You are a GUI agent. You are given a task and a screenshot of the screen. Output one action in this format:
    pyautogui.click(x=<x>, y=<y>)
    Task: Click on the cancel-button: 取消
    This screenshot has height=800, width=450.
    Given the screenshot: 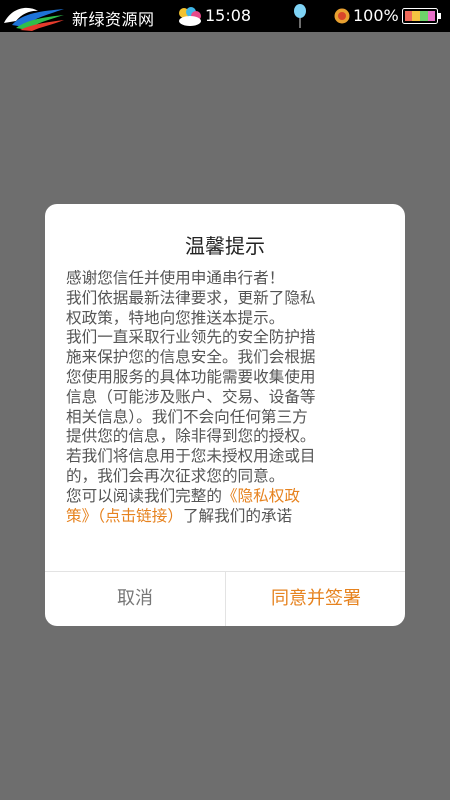 What is the action you would take?
    pyautogui.click(x=135, y=599)
    